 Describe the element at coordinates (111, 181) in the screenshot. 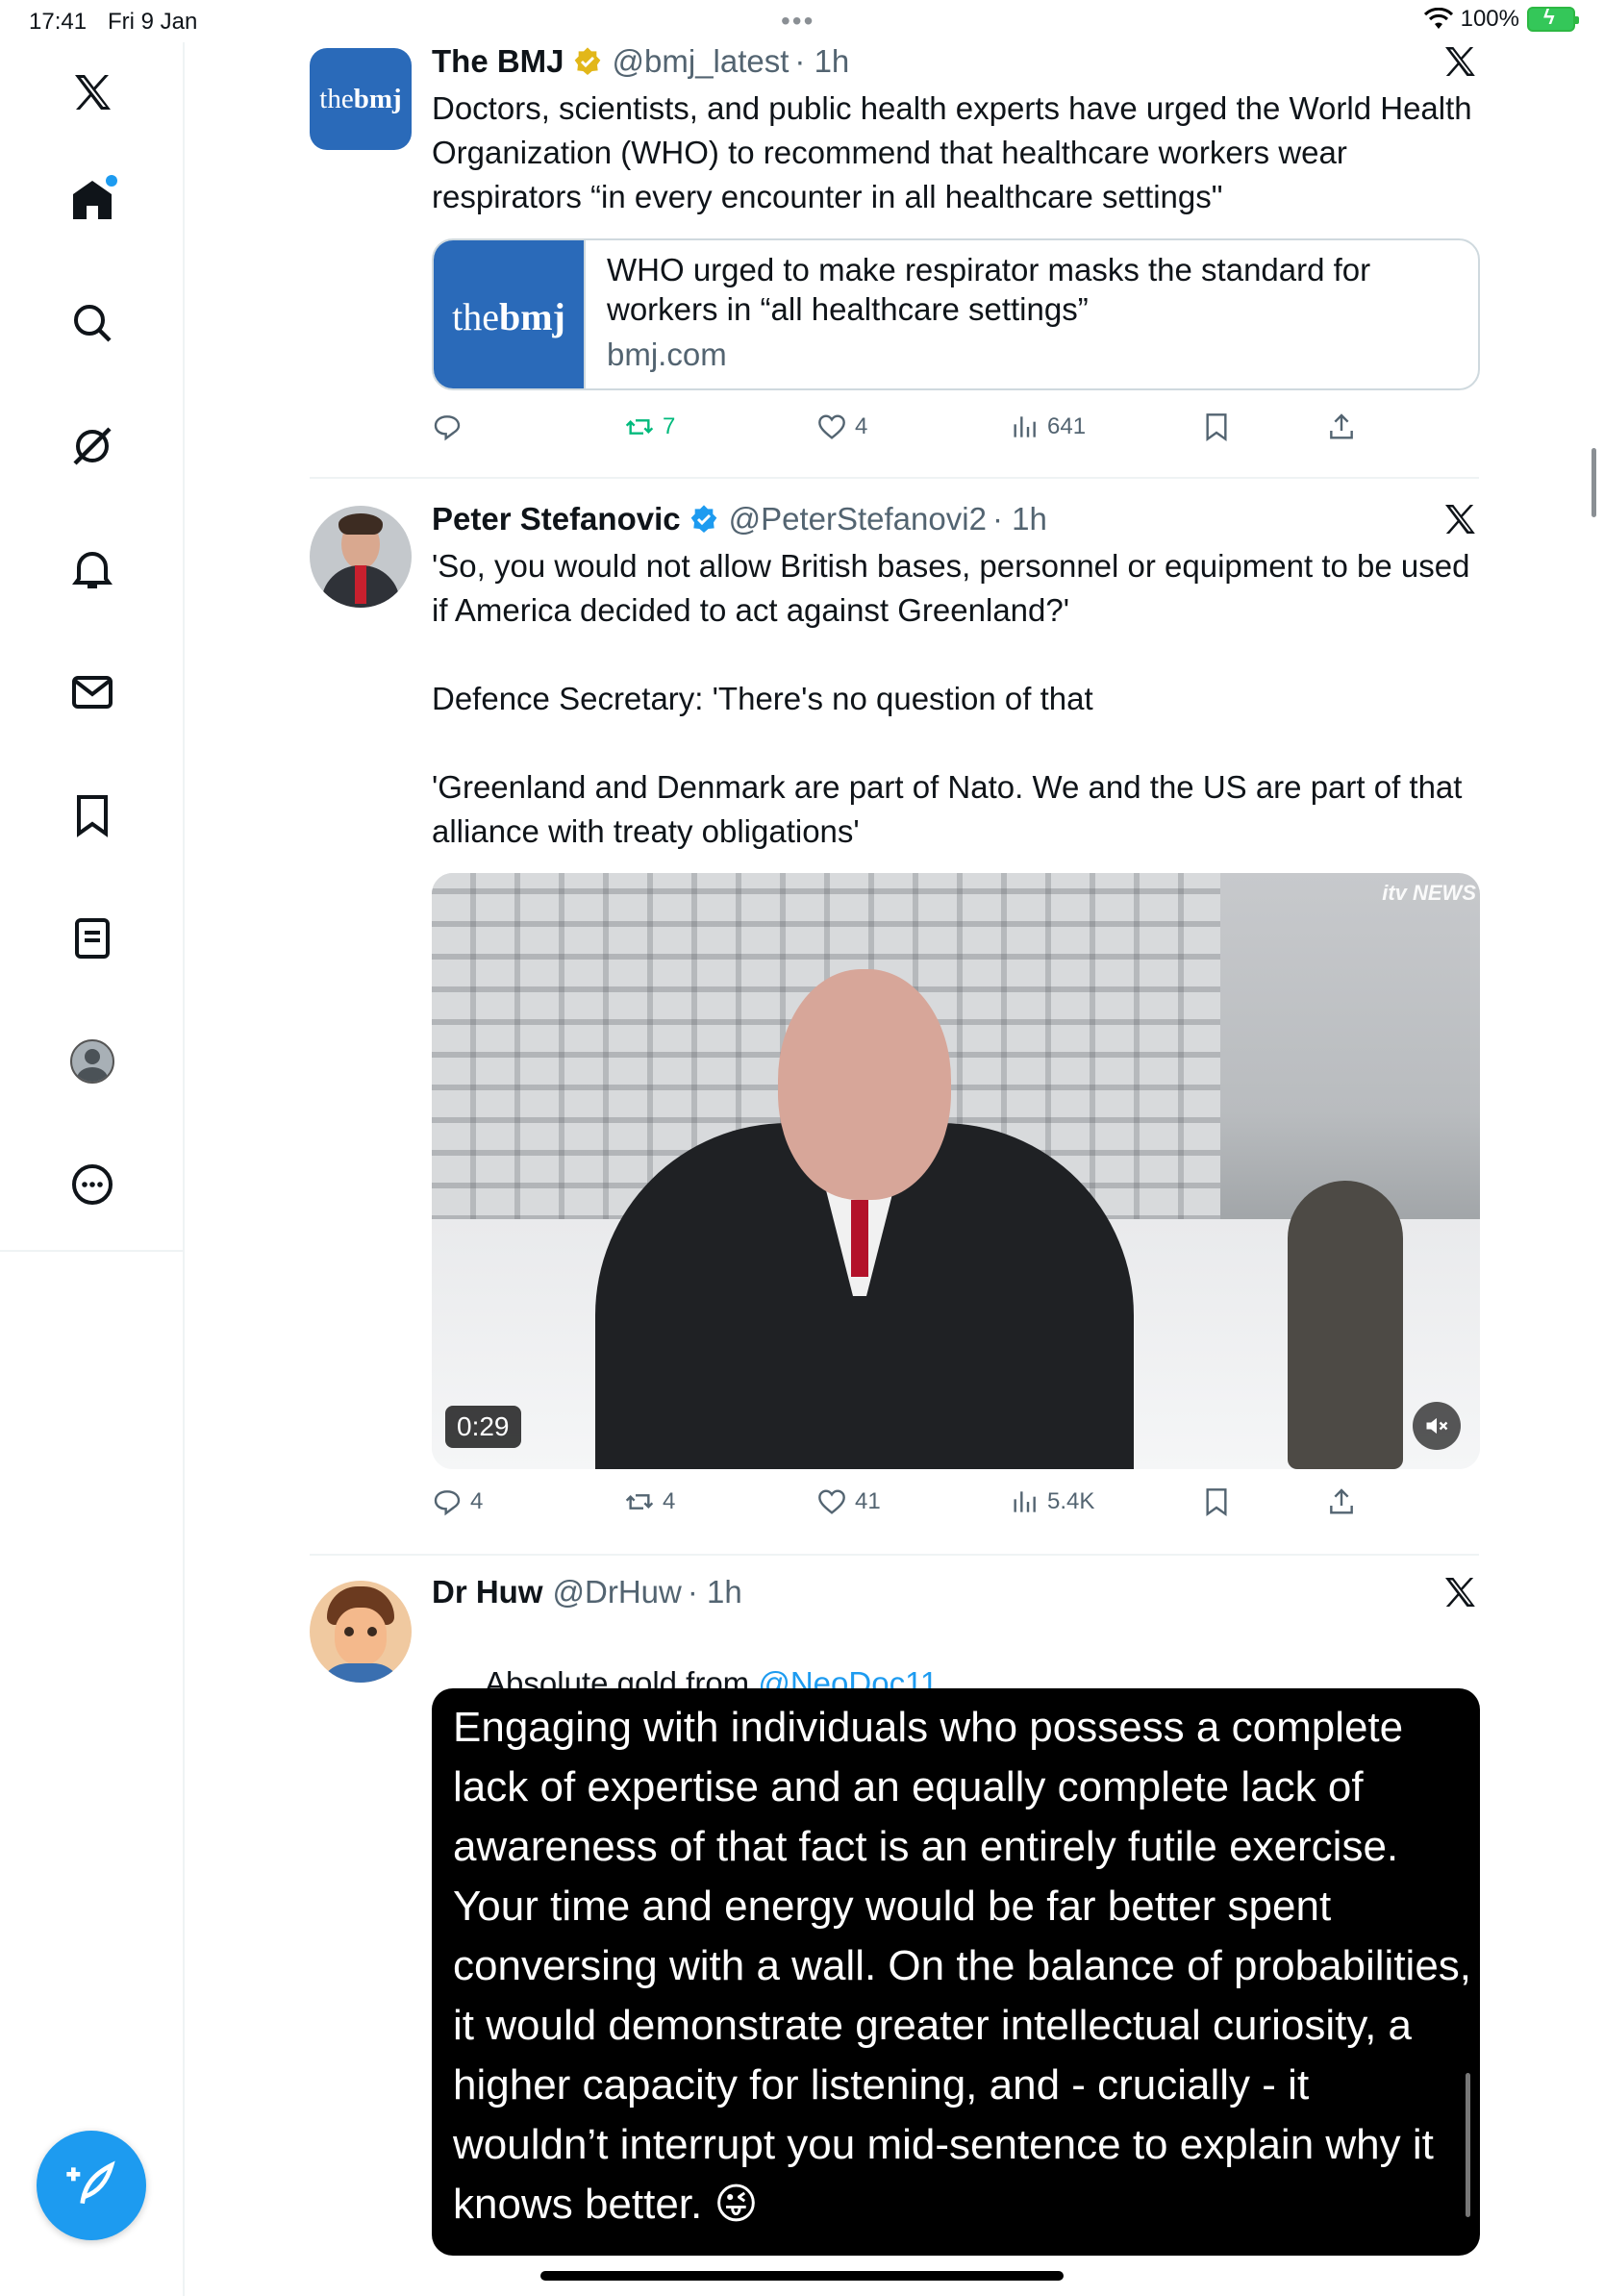

I see `notification-dot` at that location.